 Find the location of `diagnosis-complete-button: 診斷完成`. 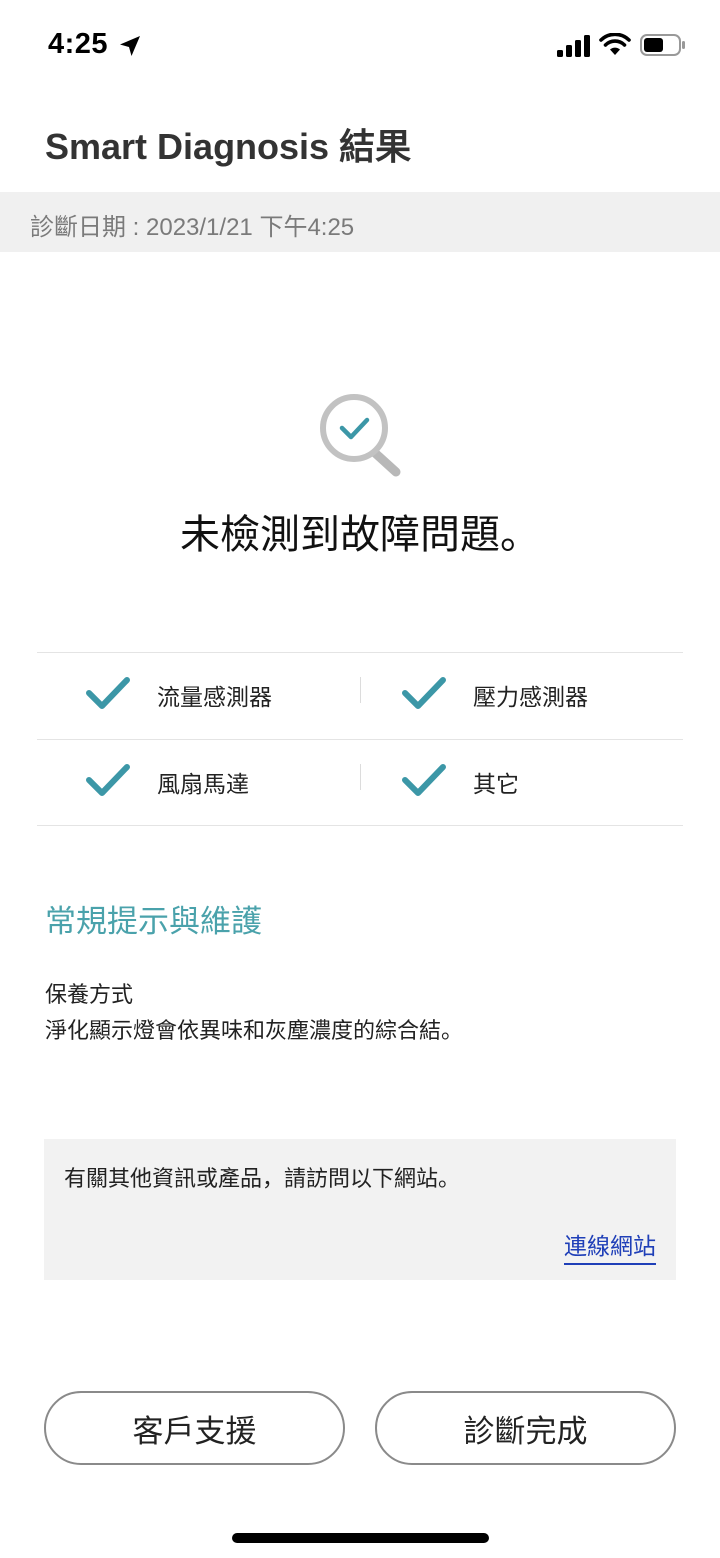

diagnosis-complete-button: 診斷完成 is located at coordinates (525, 1428).